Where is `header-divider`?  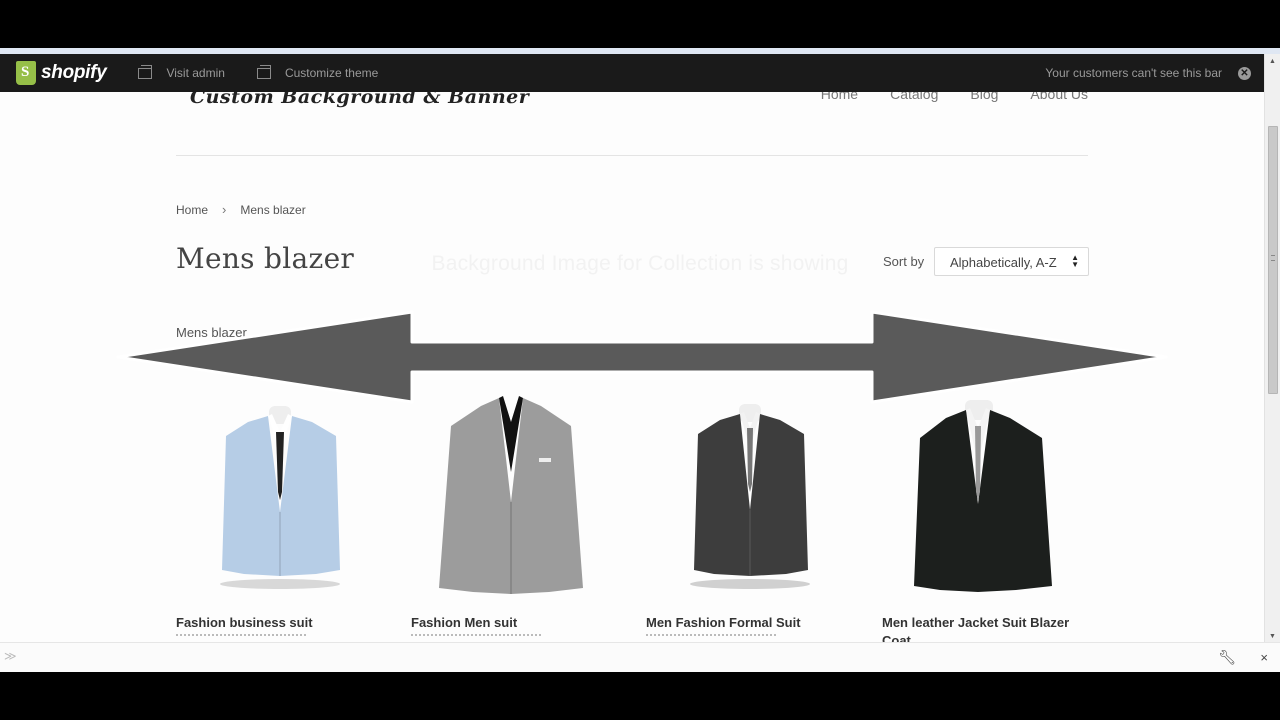 header-divider is located at coordinates (632, 155).